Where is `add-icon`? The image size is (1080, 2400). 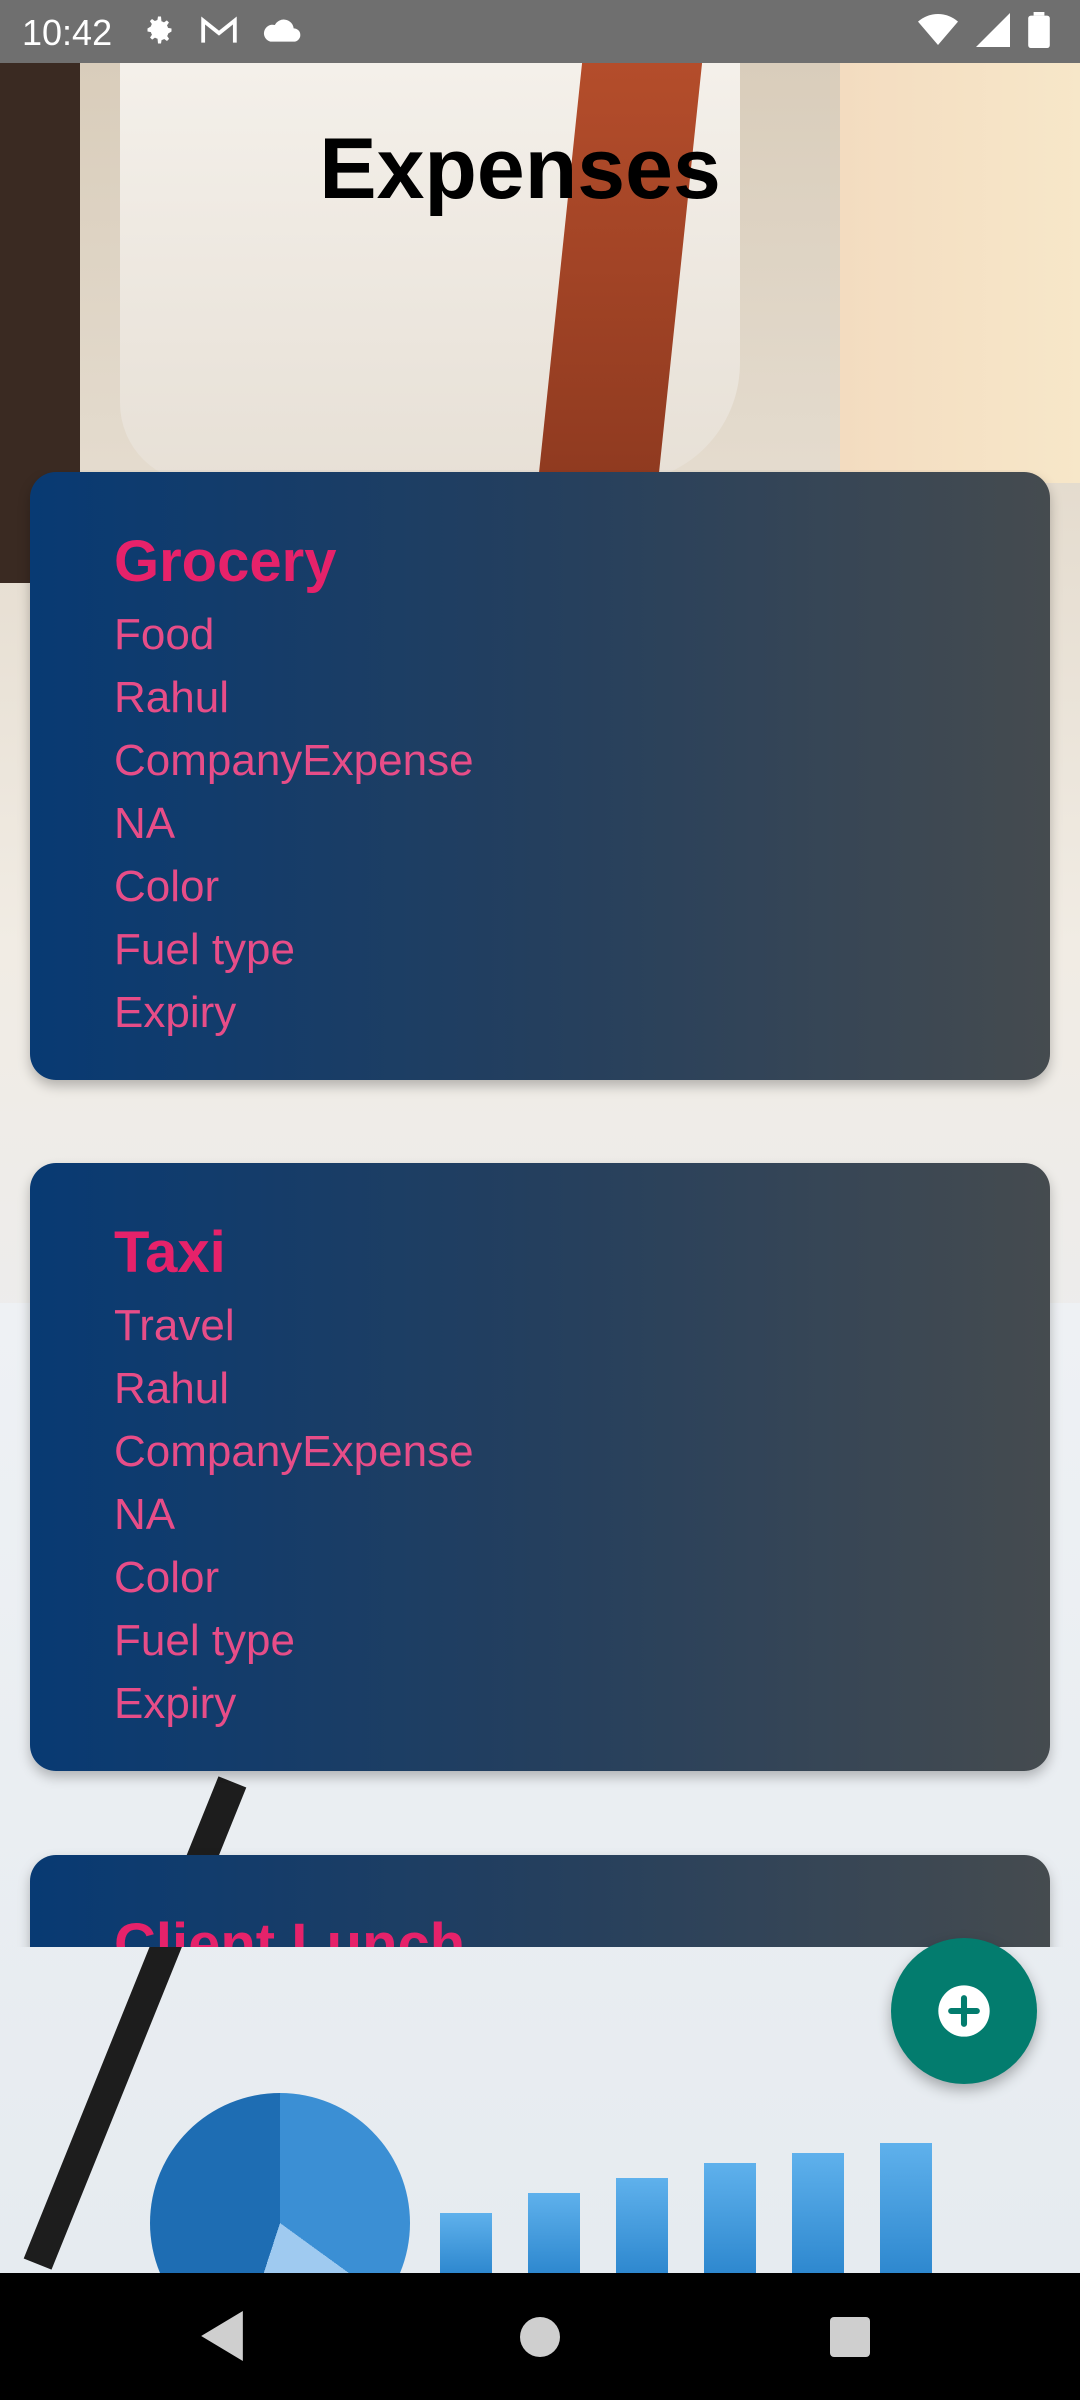 add-icon is located at coordinates (964, 2011).